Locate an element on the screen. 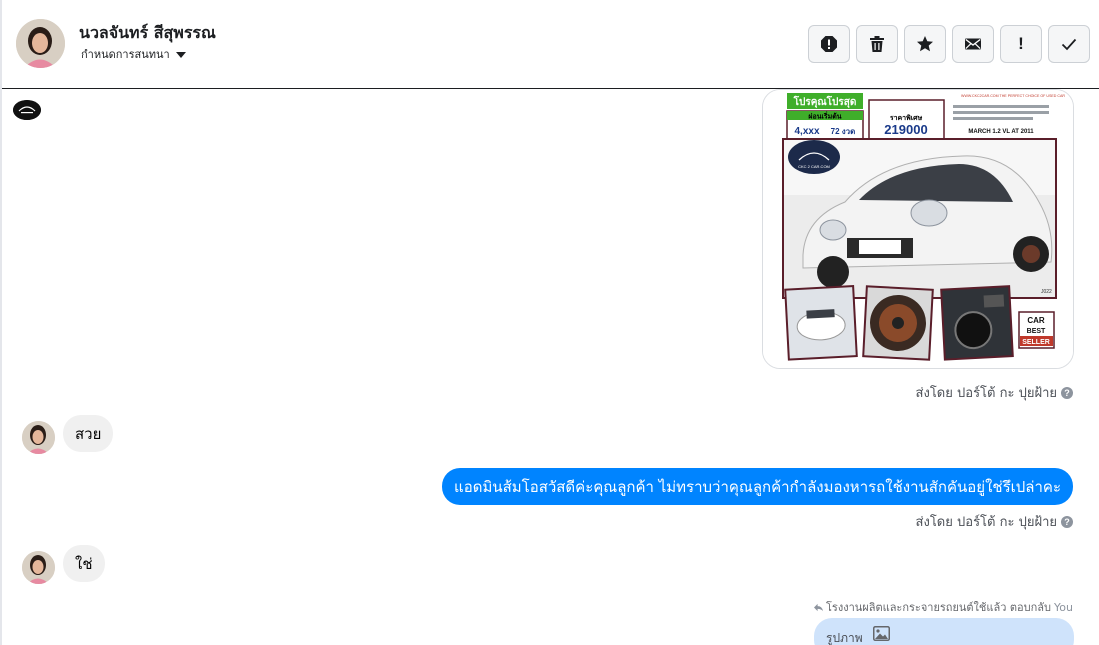  trash-icon is located at coordinates (877, 44).